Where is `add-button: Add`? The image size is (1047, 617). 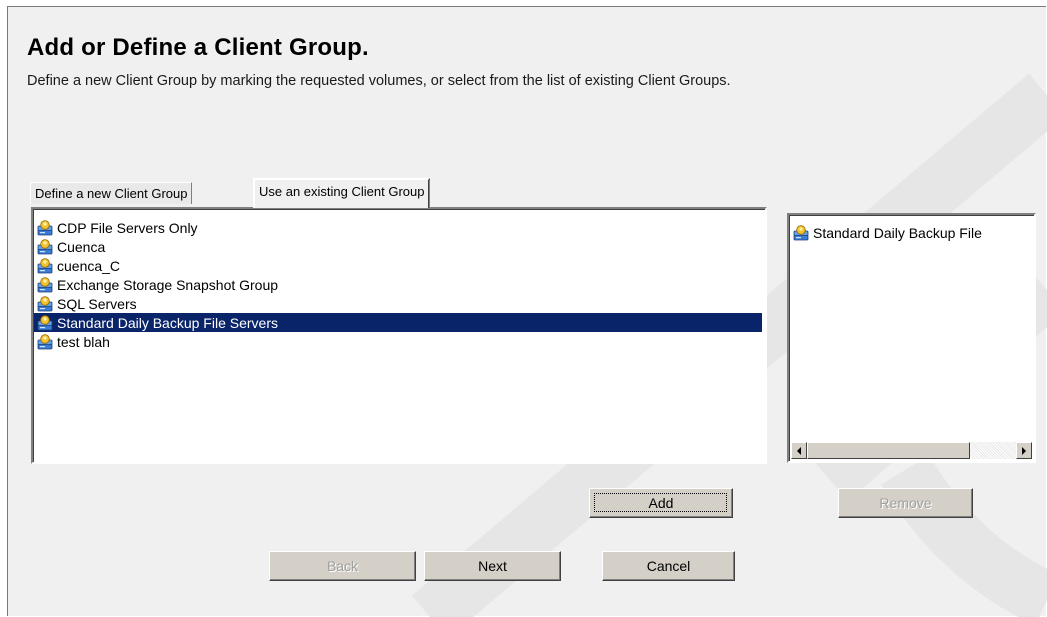
add-button: Add is located at coordinates (661, 503).